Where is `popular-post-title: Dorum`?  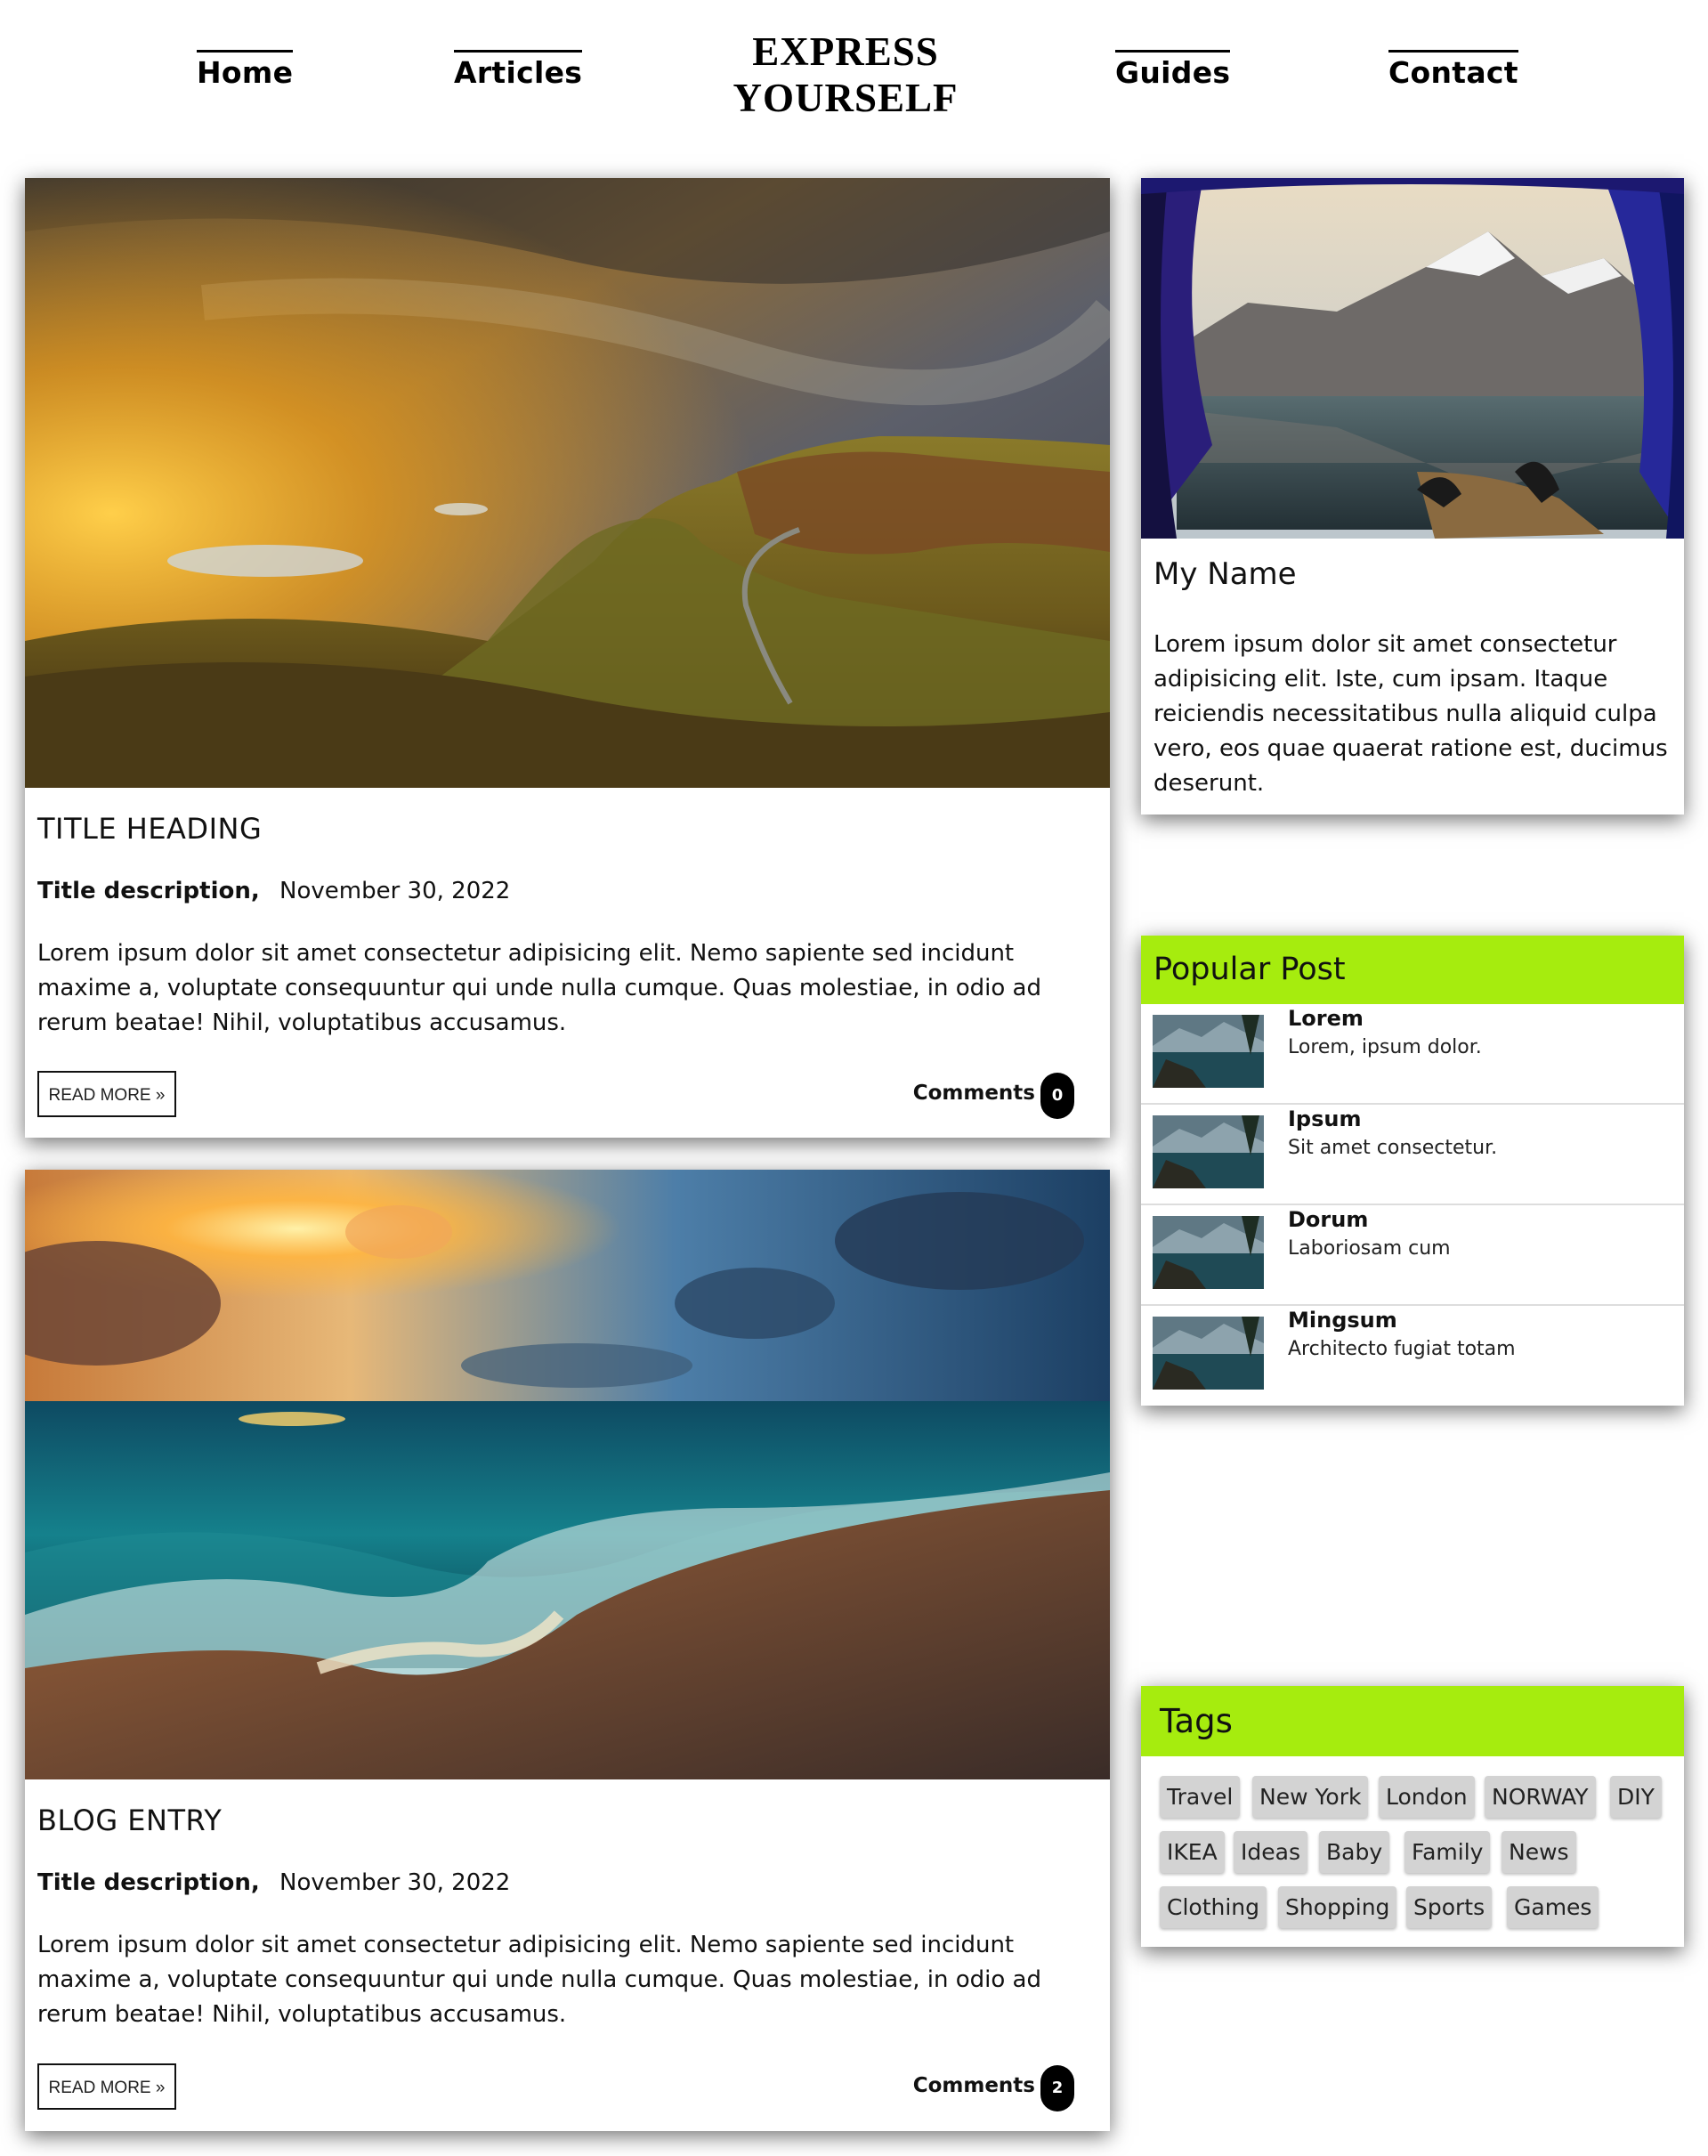 popular-post-title: Dorum is located at coordinates (1329, 1219).